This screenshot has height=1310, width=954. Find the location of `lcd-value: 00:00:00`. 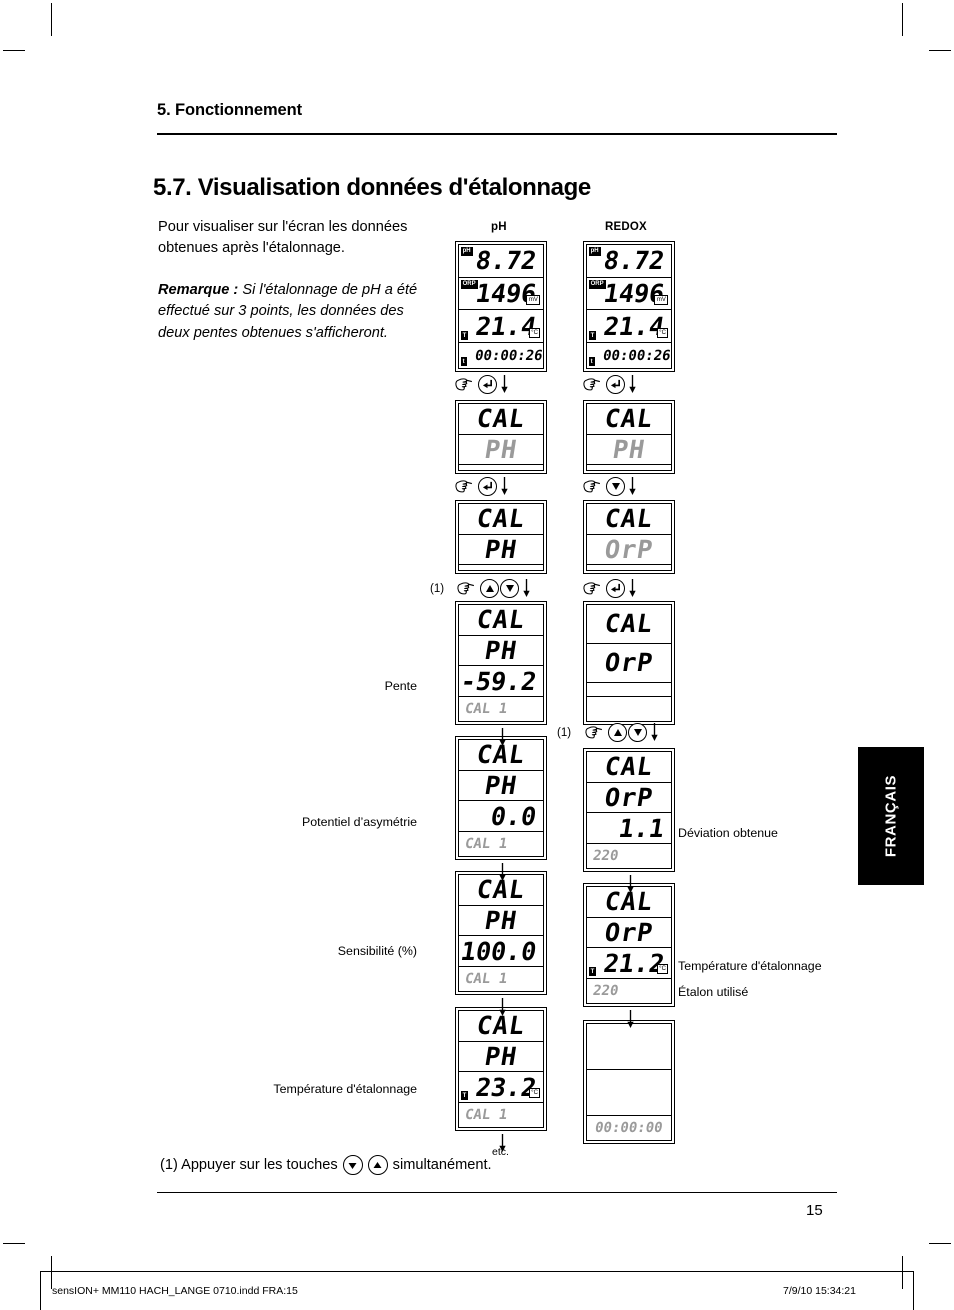

lcd-value: 00:00:00 is located at coordinates (629, 1128).